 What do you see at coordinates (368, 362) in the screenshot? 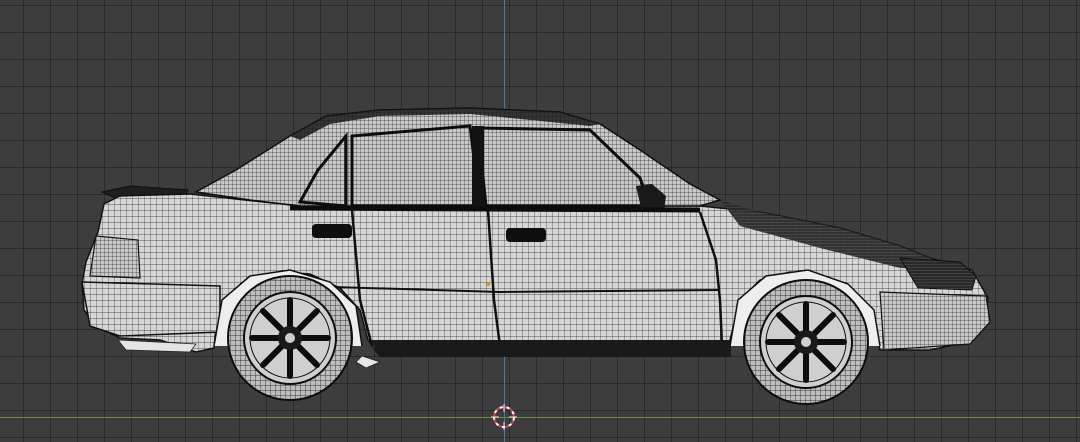
I see `side-skirt` at bounding box center [368, 362].